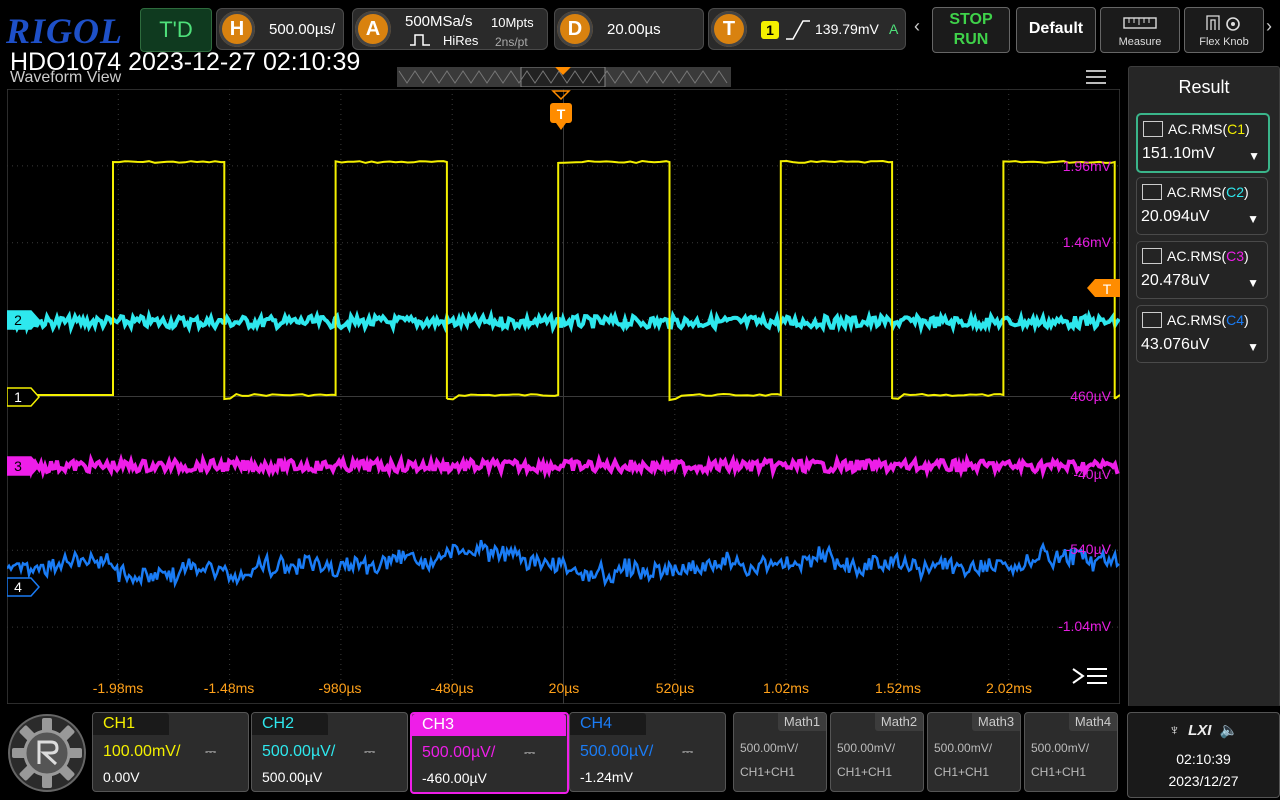  I want to click on stop-label: STOP, so click(971, 19).